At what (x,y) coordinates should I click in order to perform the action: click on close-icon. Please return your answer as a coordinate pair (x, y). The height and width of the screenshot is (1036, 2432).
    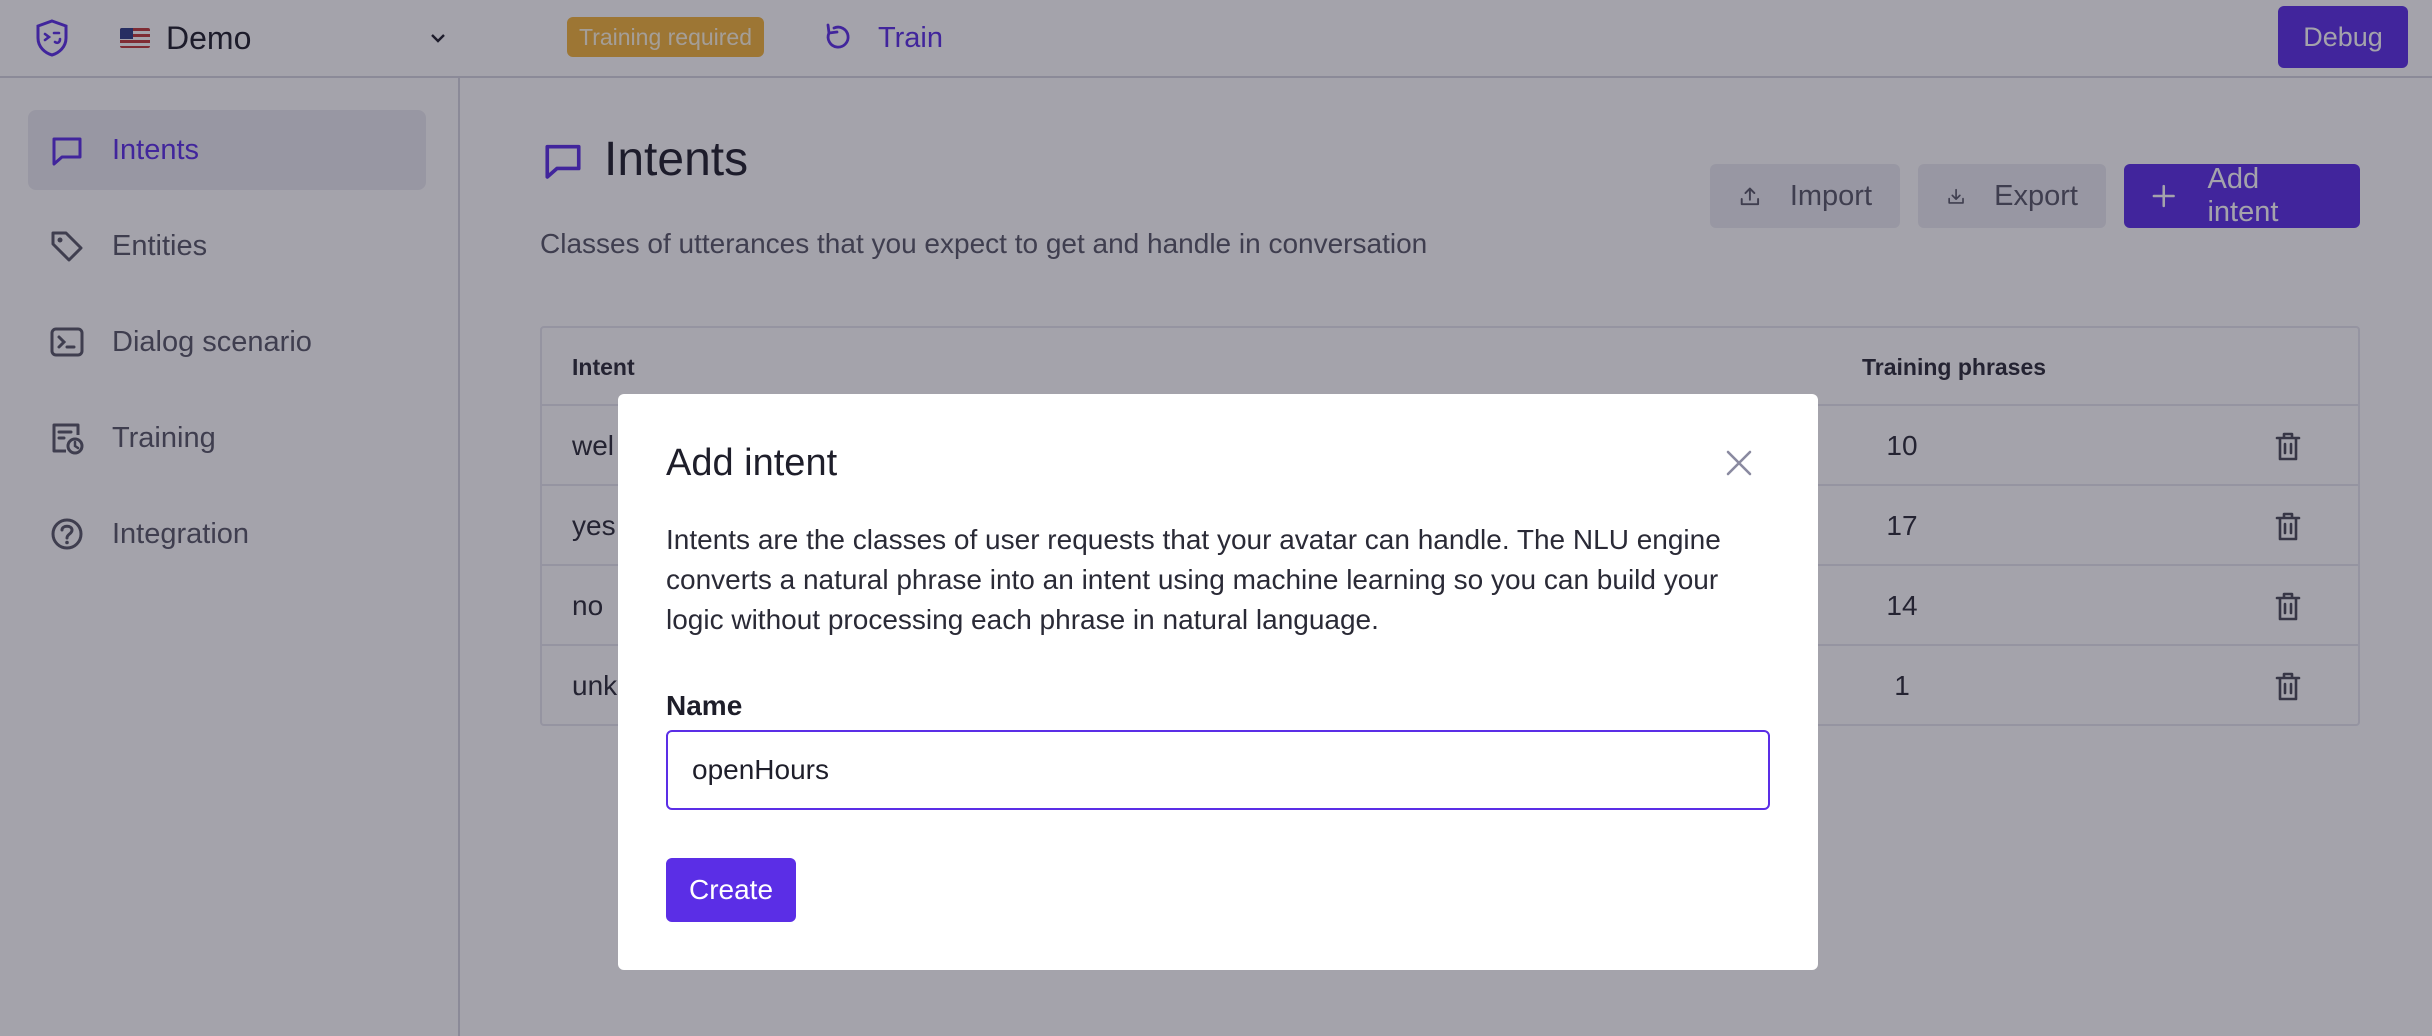
    Looking at the image, I should click on (1739, 463).